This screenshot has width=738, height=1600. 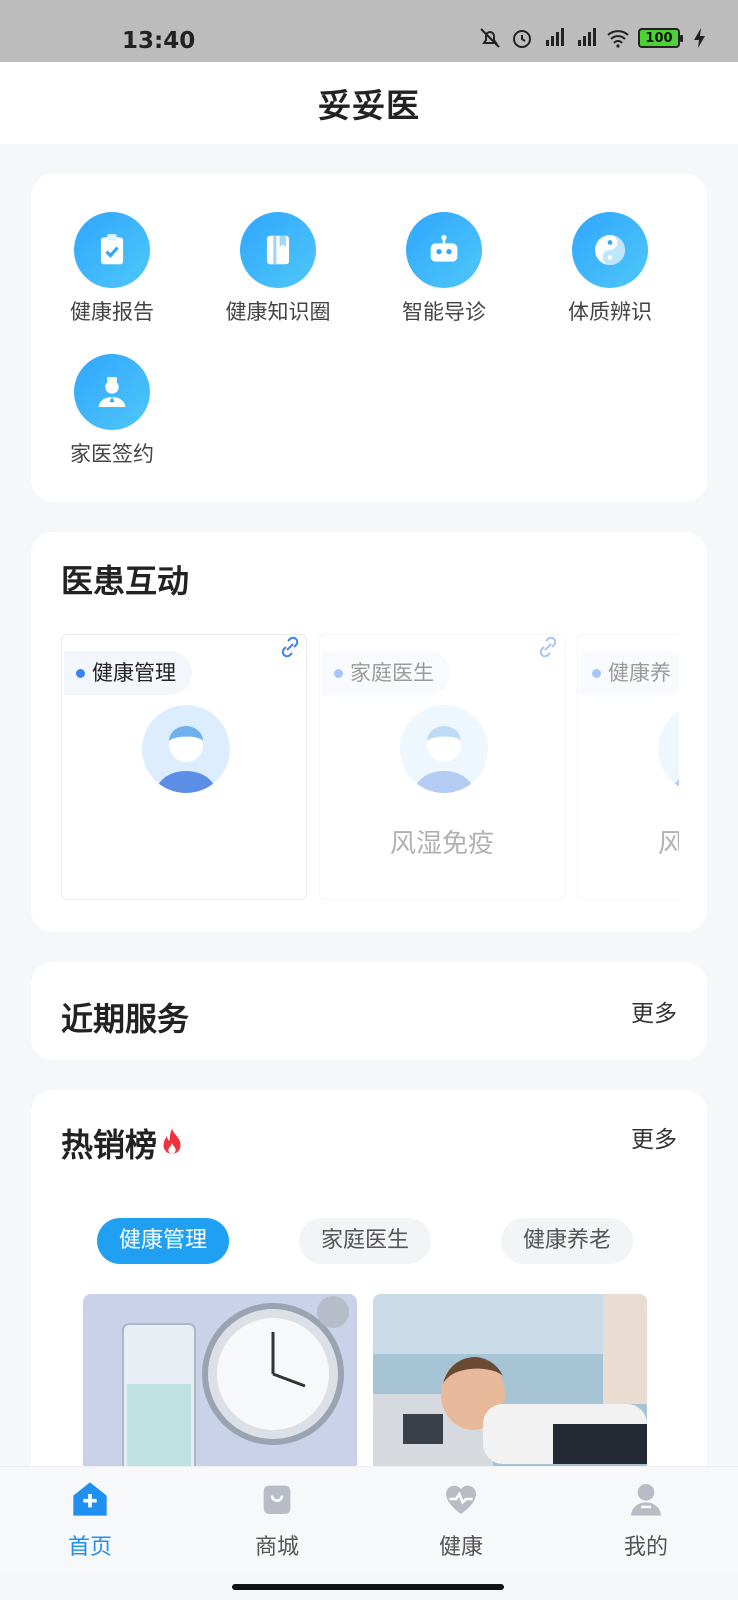 I want to click on fire-icon, so click(x=172, y=1141).